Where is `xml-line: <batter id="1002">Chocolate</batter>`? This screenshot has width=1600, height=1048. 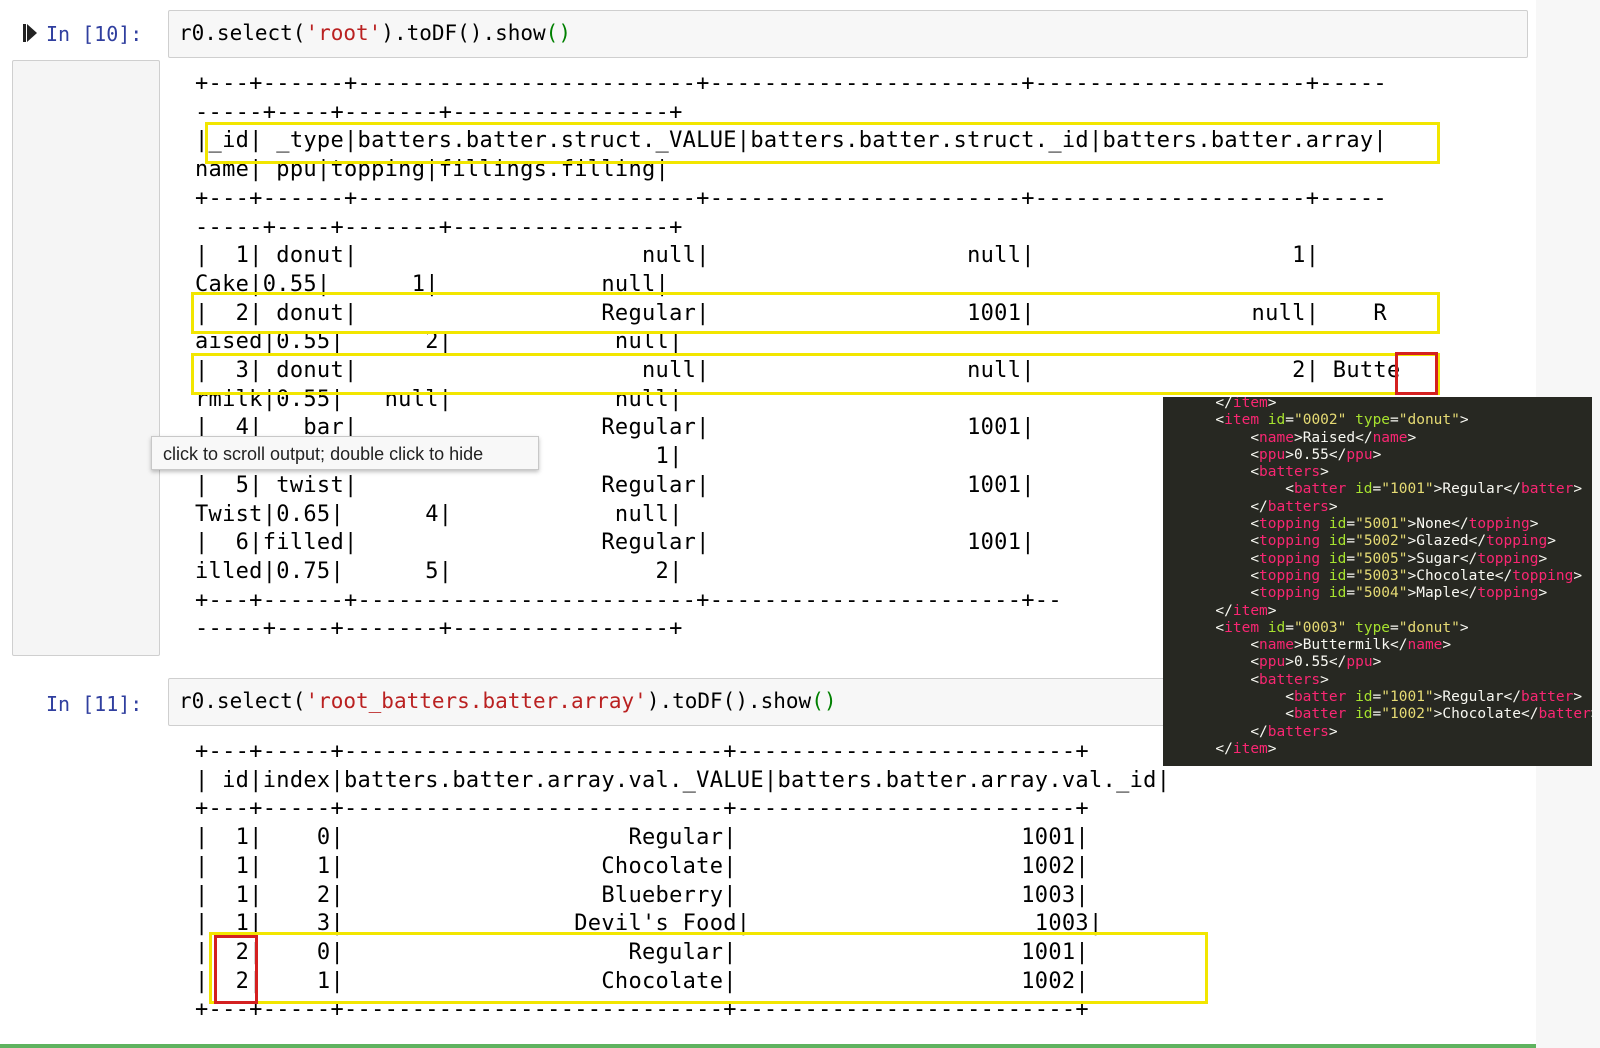
xml-line: <batter id="1002">Chocolate</batter> is located at coordinates (1377, 714).